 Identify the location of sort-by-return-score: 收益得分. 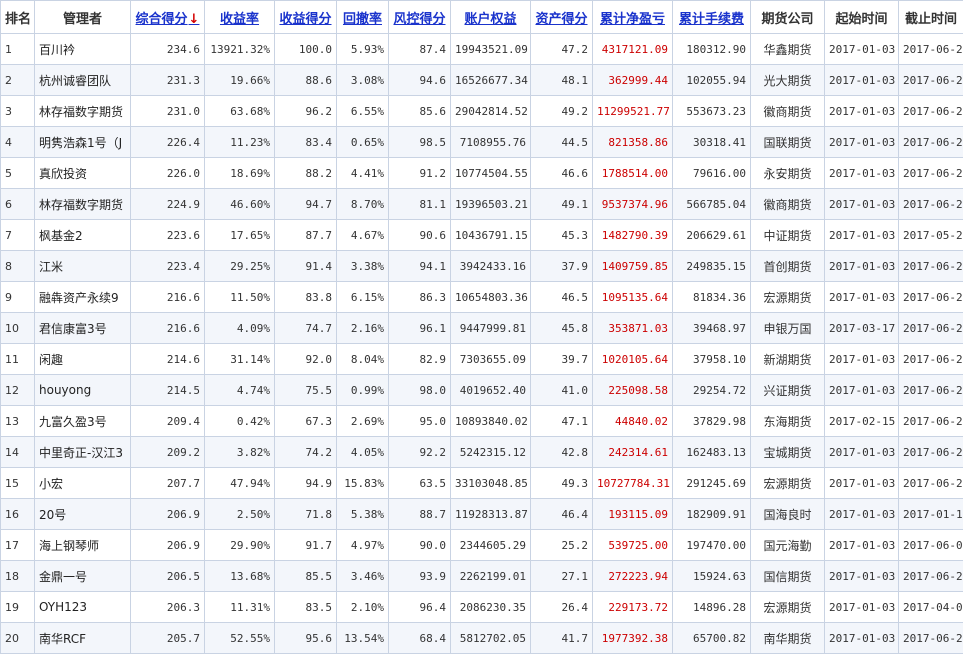
(306, 17).